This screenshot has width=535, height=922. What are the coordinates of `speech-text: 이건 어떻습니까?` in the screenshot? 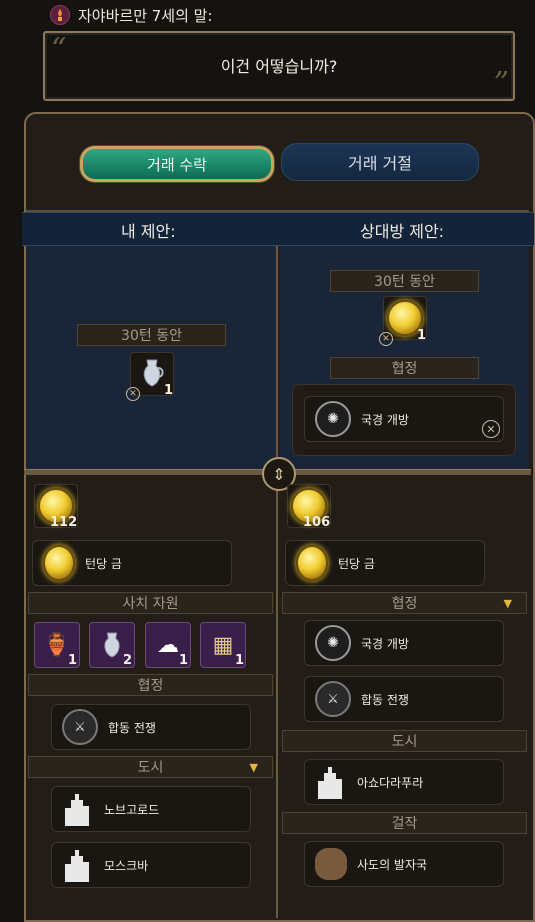 It's located at (279, 66).